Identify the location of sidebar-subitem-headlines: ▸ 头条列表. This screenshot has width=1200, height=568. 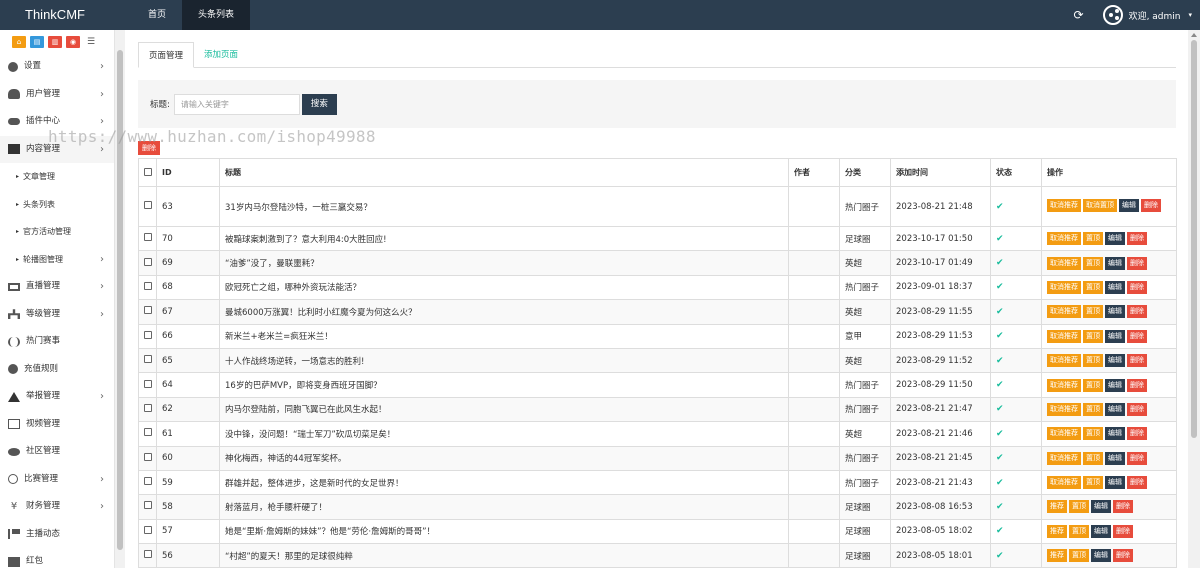
(57, 205).